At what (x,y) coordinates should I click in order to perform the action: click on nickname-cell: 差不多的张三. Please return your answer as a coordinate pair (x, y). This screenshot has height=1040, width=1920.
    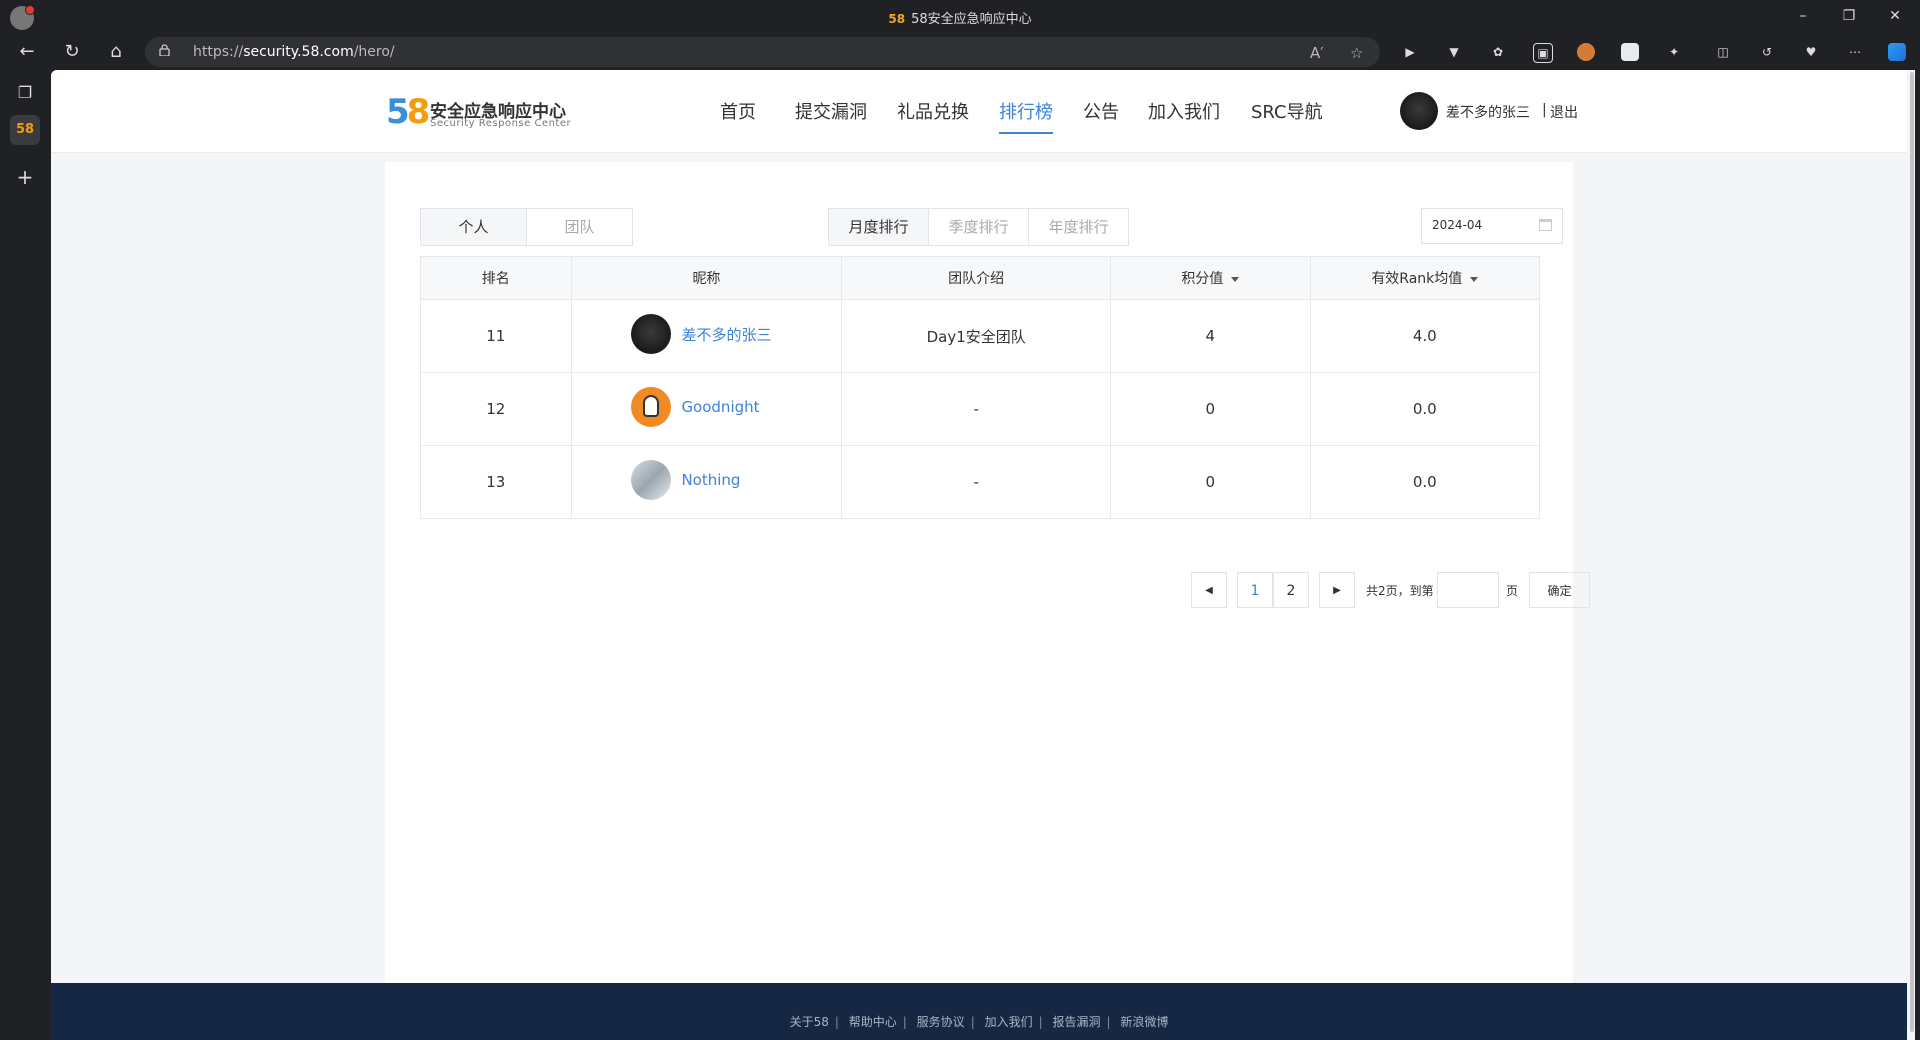
    Looking at the image, I should click on (706, 336).